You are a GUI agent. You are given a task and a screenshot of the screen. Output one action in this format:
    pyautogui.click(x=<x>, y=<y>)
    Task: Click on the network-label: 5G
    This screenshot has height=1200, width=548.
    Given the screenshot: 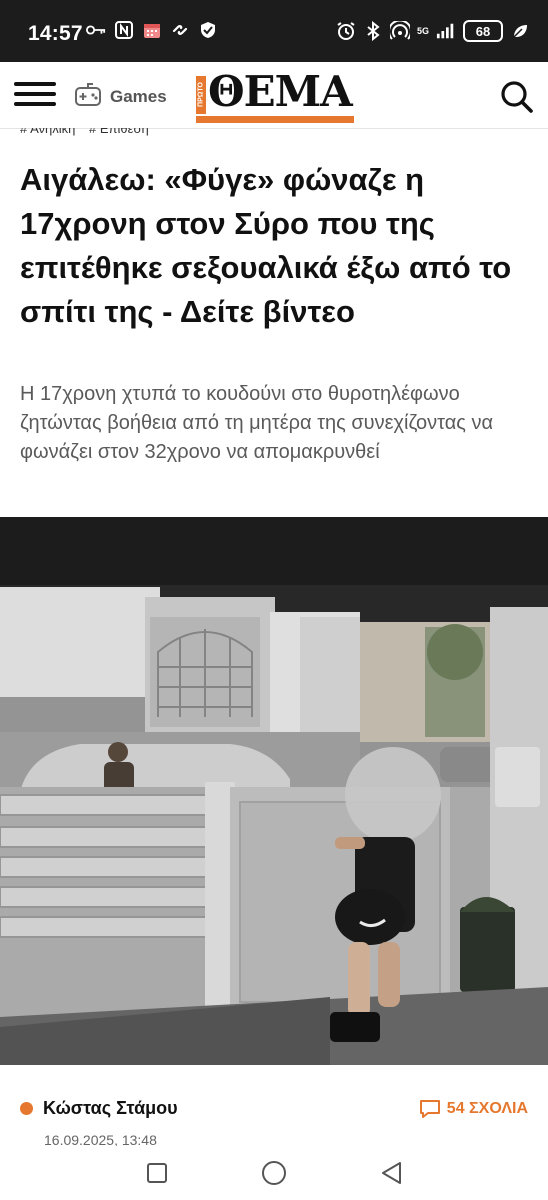 What is the action you would take?
    pyautogui.click(x=422, y=30)
    